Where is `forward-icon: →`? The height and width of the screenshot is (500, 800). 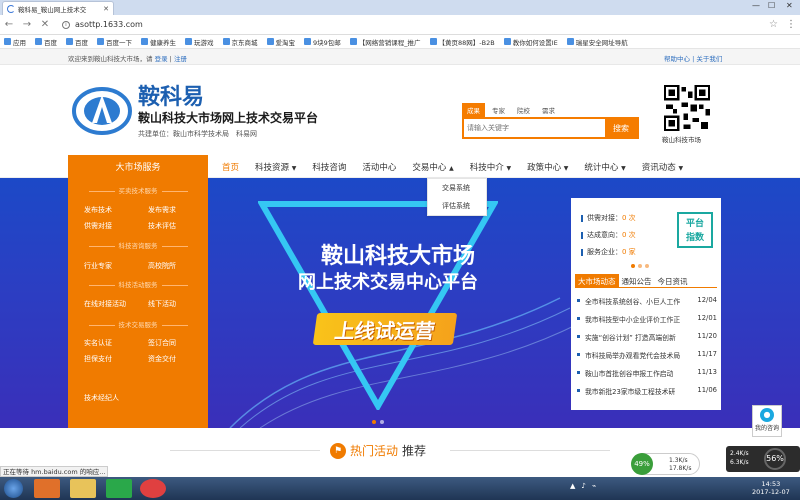
forward-icon: → is located at coordinates (27, 24).